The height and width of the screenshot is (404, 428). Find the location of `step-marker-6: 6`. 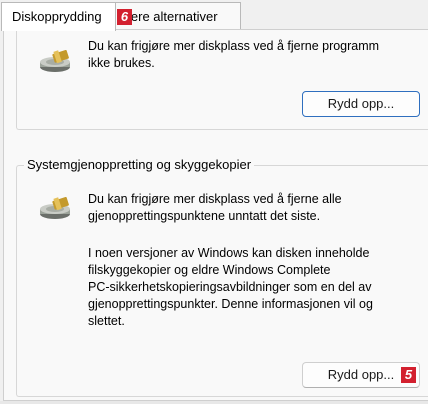

step-marker-6: 6 is located at coordinates (124, 17).